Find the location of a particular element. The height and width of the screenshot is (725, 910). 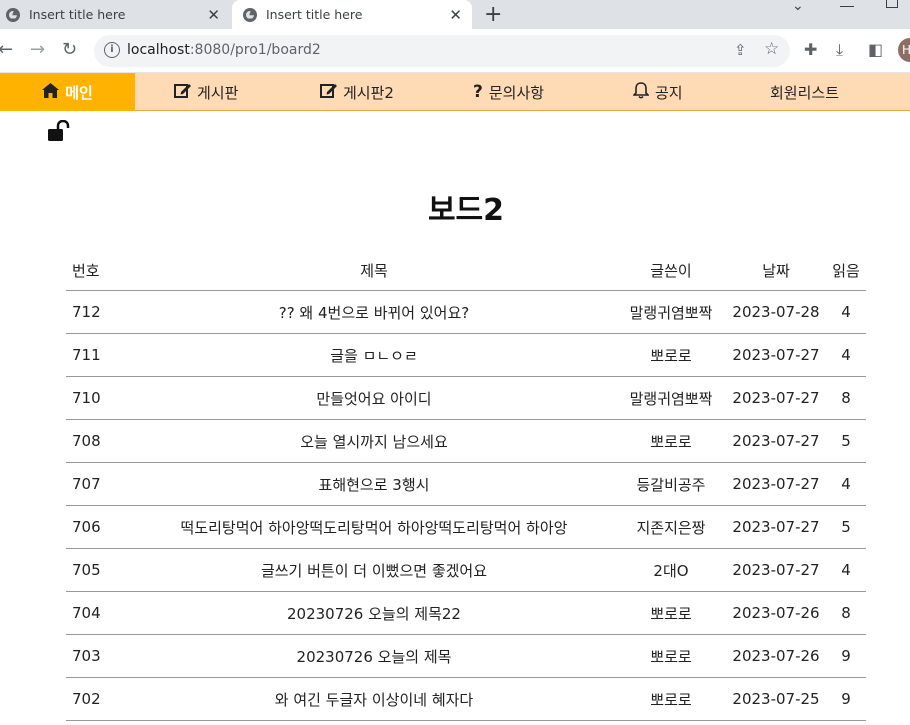

table-row: 711 글을 ㅁㄴㅇㄹ 뽀로로 2023-07-27 4 is located at coordinates (466, 355).